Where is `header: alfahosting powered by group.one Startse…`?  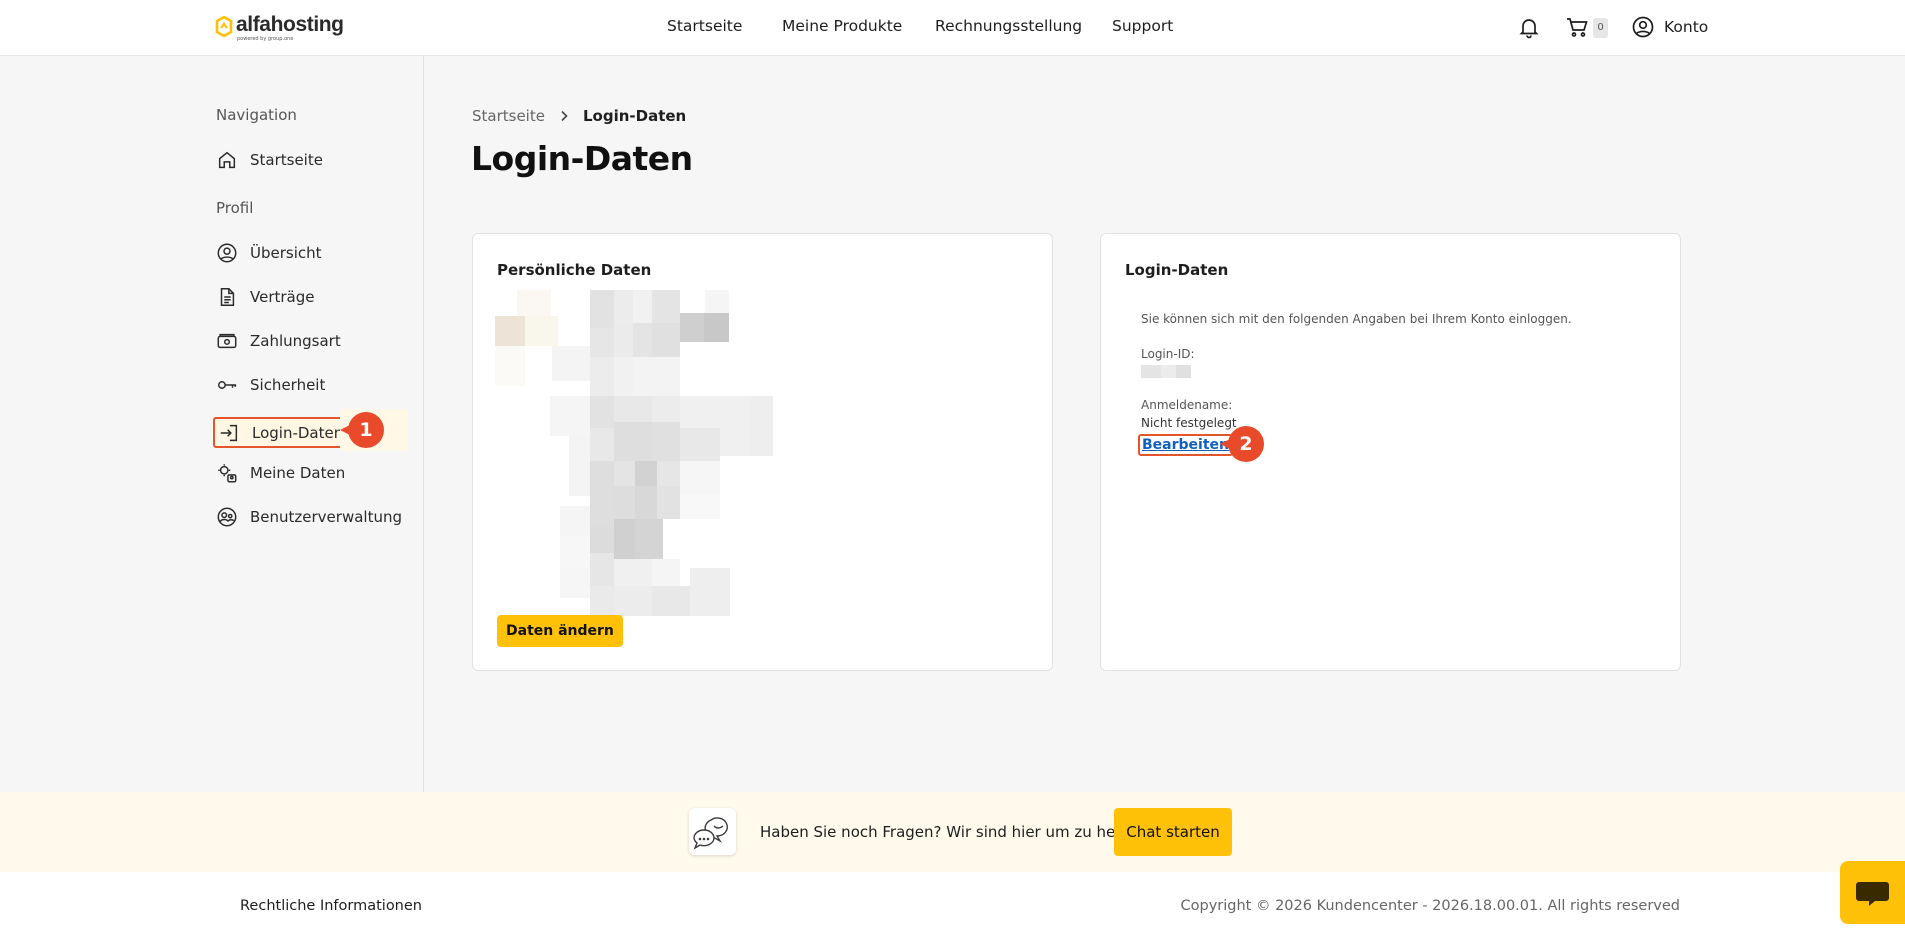 header: alfahosting powered by group.one Startse… is located at coordinates (952, 28).